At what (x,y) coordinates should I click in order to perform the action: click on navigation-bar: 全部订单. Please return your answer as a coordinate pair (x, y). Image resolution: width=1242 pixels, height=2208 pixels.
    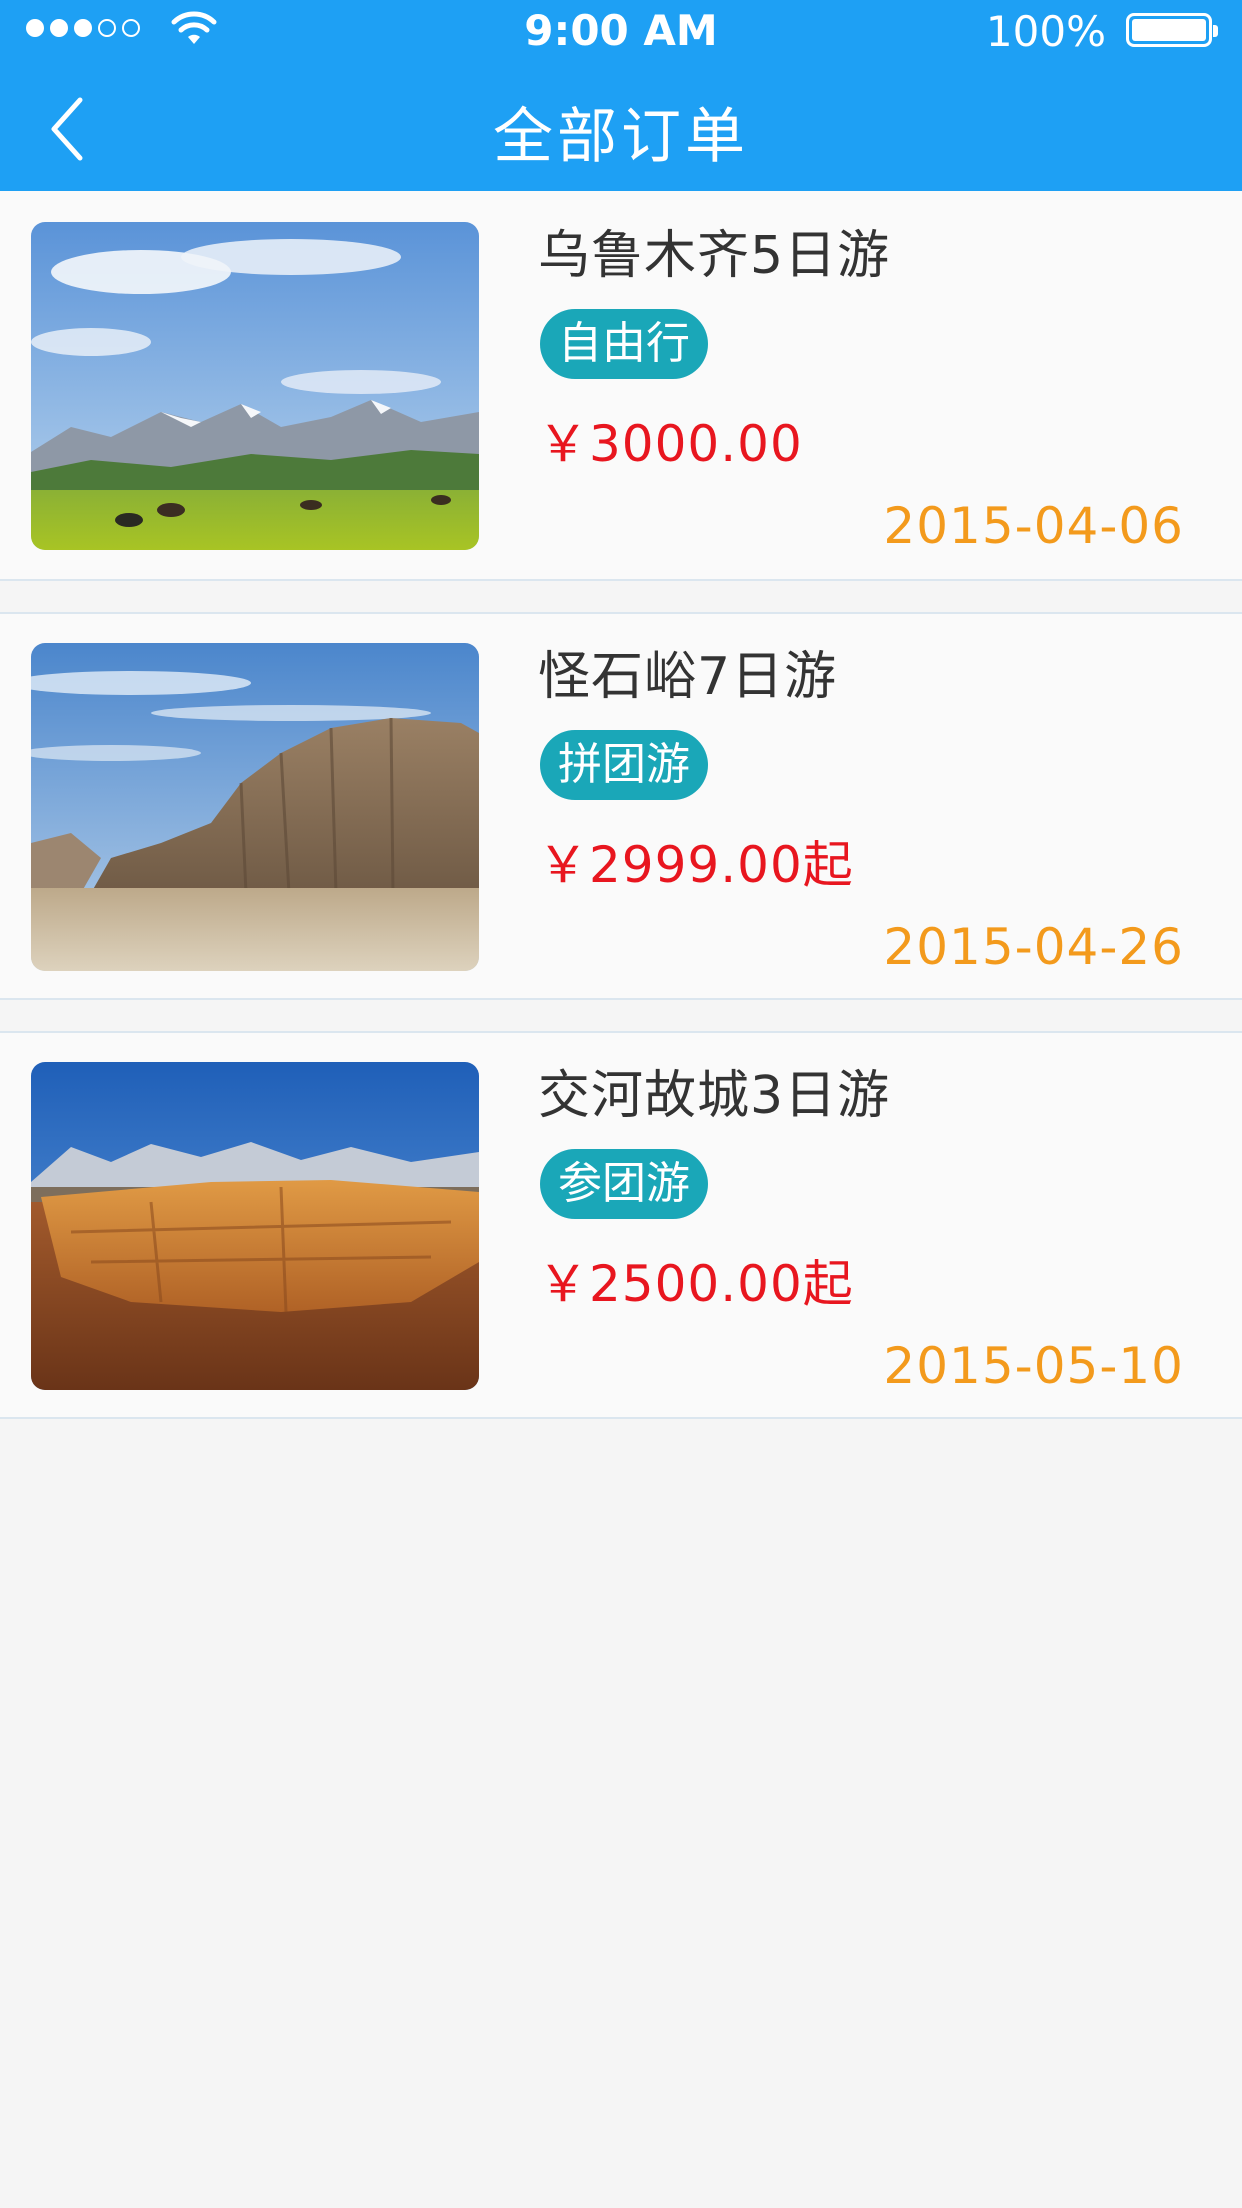
    Looking at the image, I should click on (621, 124).